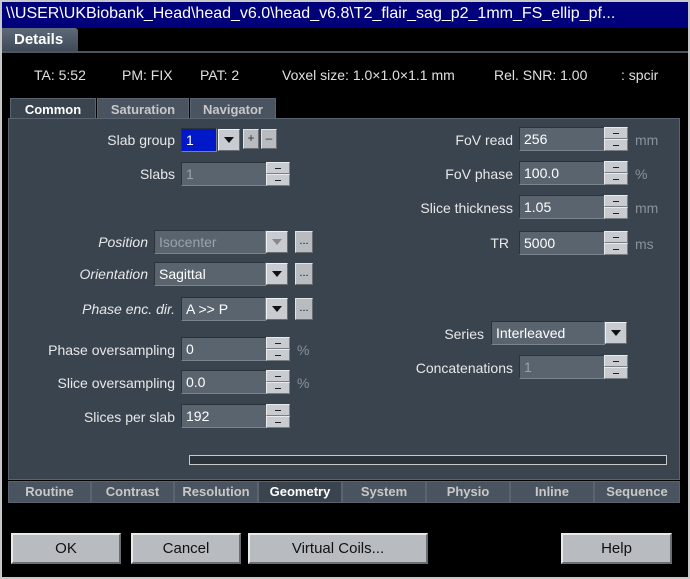  I want to click on slabs-label: Slabs, so click(157, 174).